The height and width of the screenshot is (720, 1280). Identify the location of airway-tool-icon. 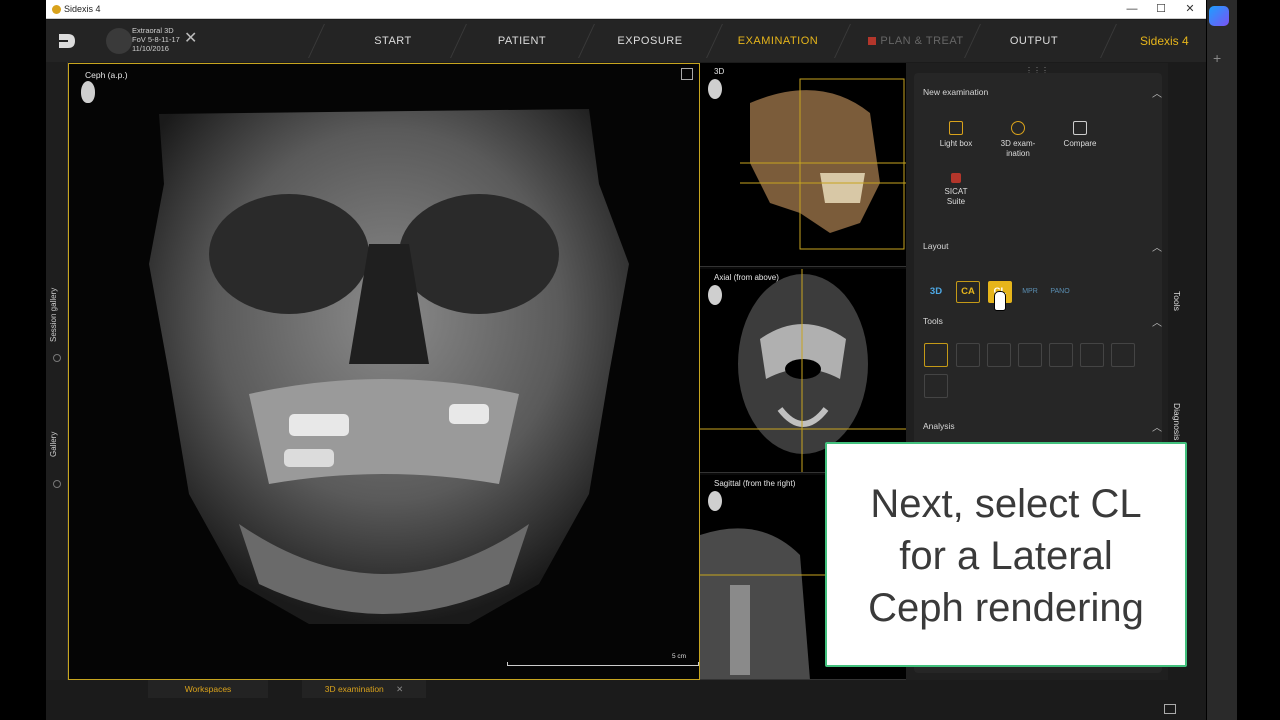
(1061, 355).